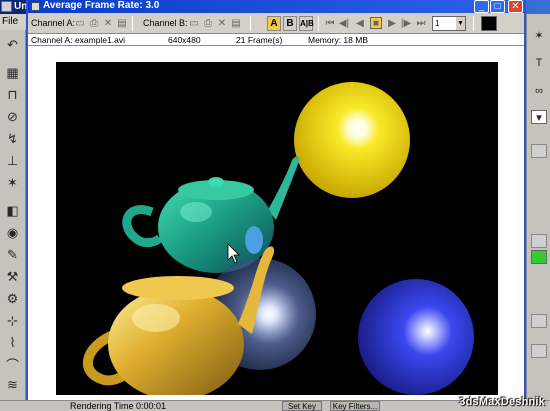  I want to click on channel-b-toggle: B, so click(290, 23).